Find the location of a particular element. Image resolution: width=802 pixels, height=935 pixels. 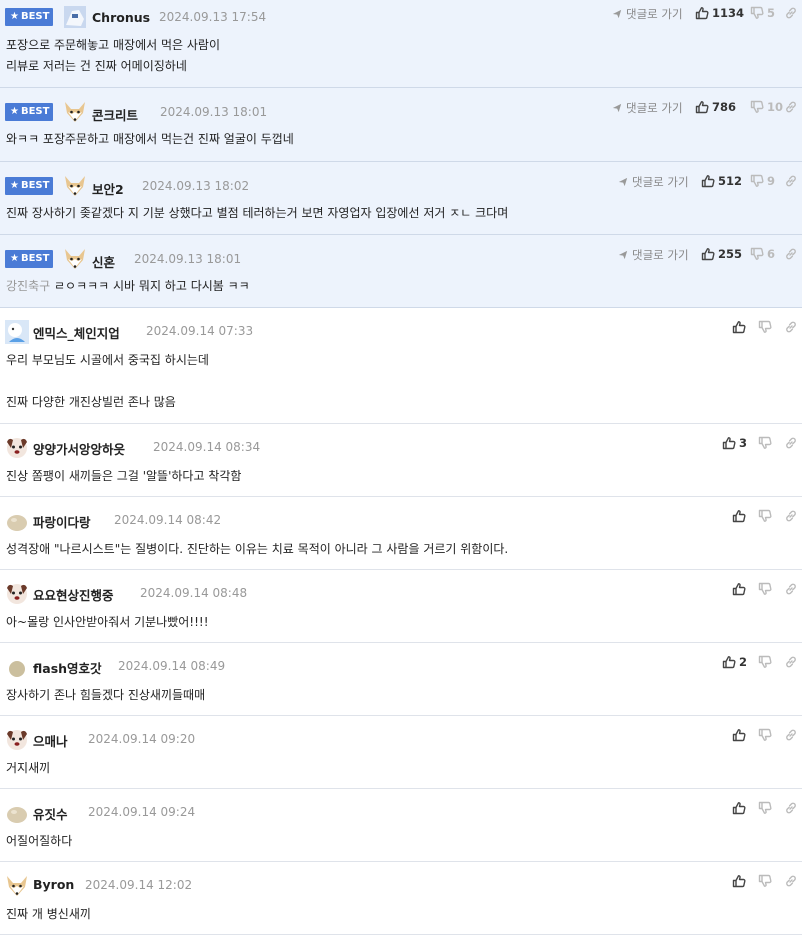

downvote-button: 5 is located at coordinates (762, 13).